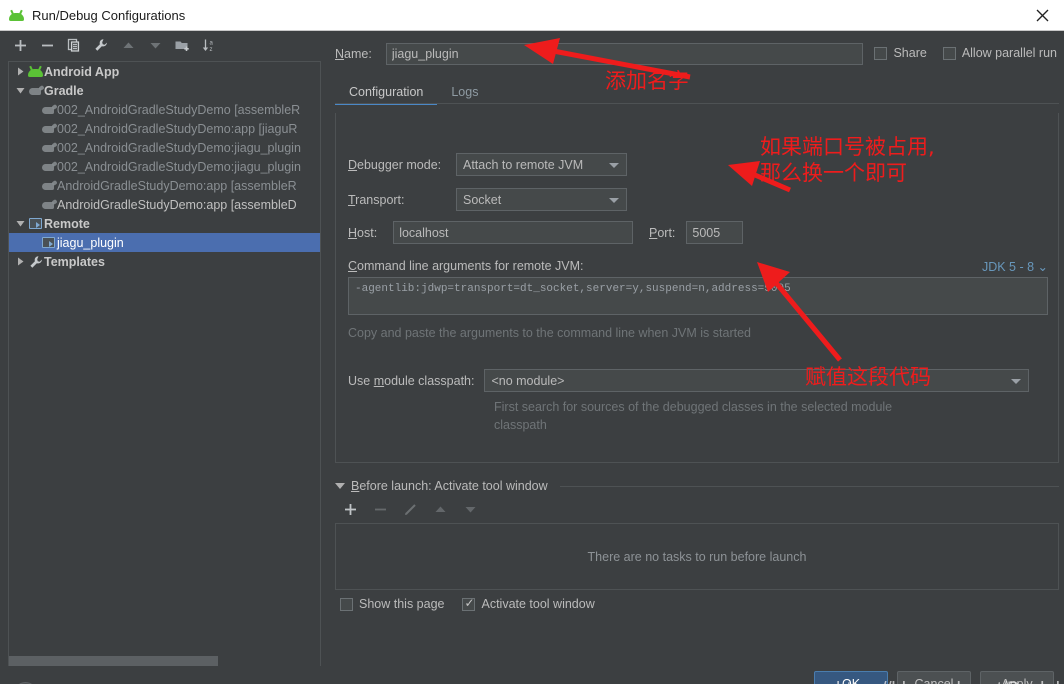  What do you see at coordinates (1017, 677) in the screenshot?
I see `apply-button: Apply` at bounding box center [1017, 677].